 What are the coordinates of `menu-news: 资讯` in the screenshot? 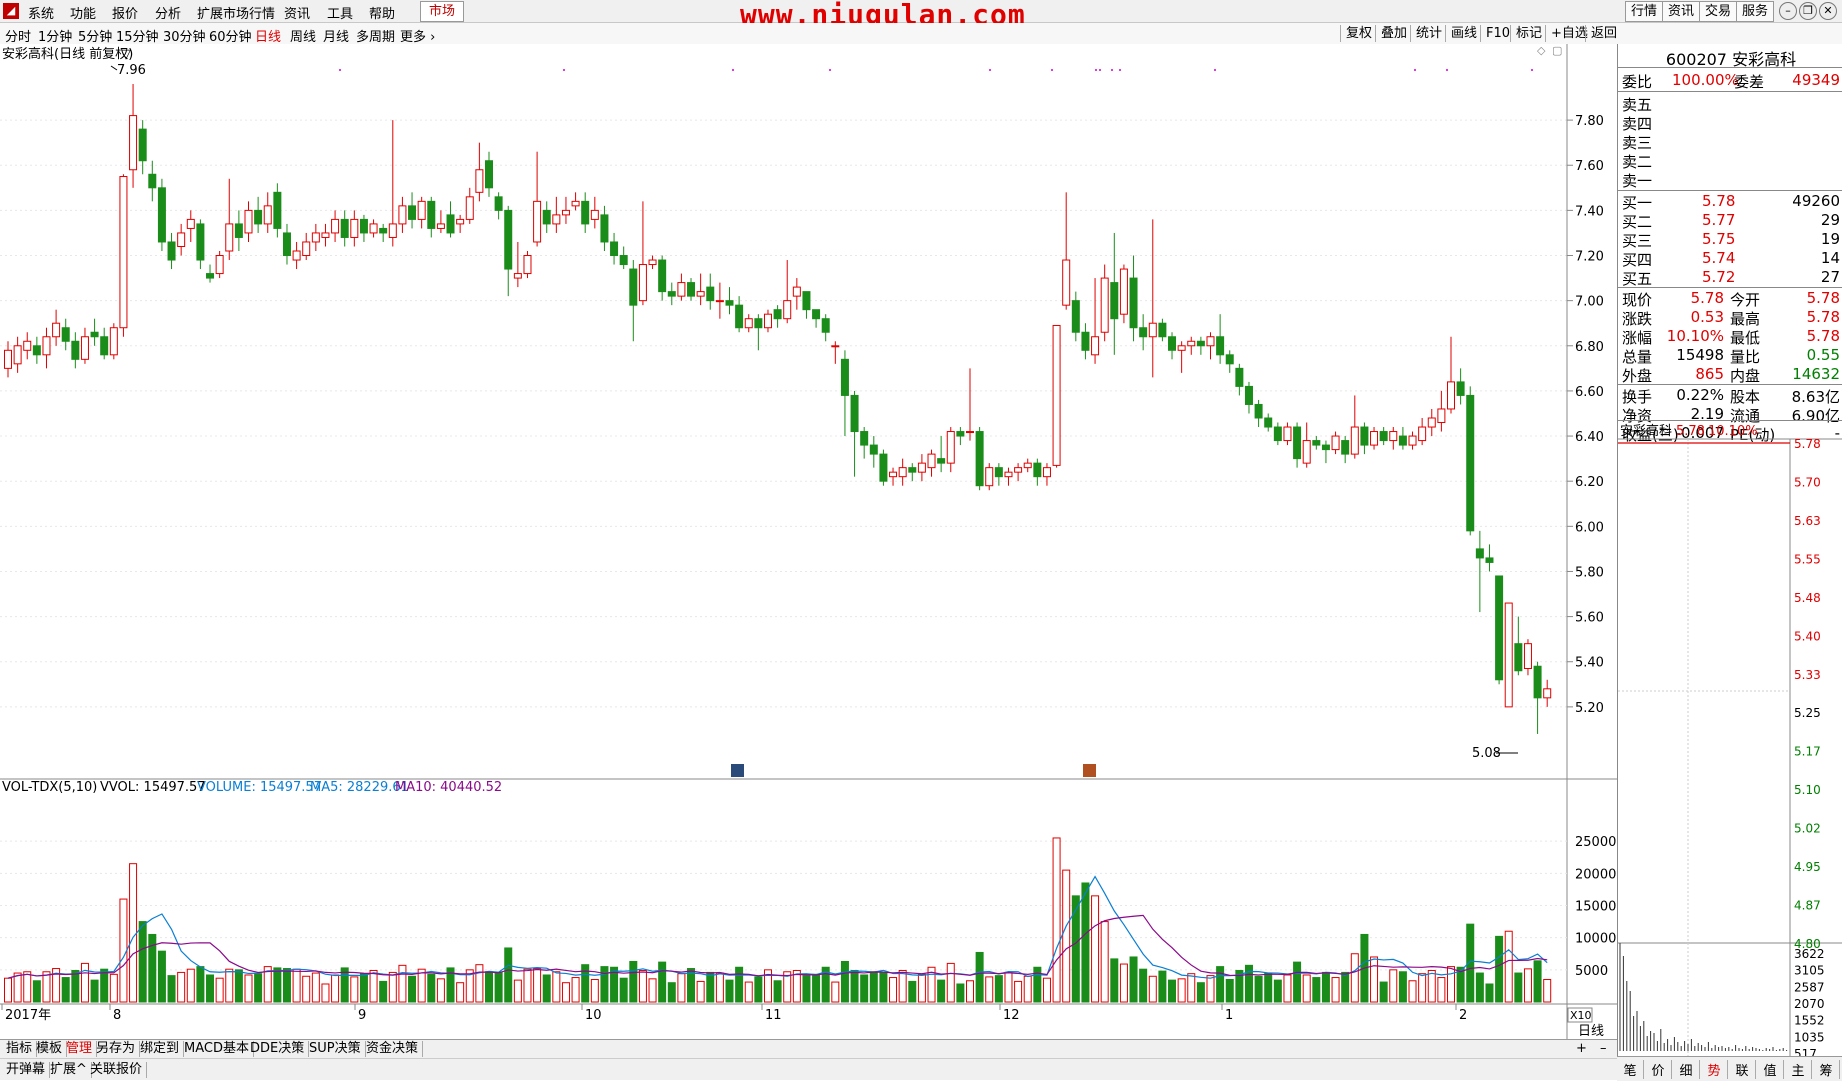 It's located at (297, 12).